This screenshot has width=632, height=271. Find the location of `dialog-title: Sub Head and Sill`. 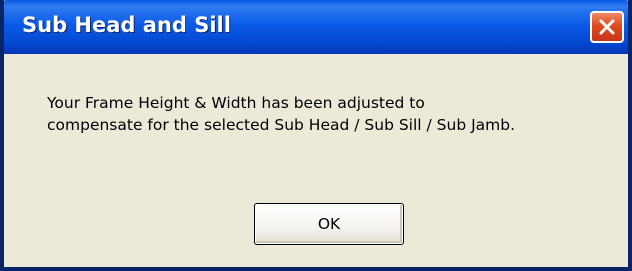

dialog-title: Sub Head and Sill is located at coordinates (126, 25).